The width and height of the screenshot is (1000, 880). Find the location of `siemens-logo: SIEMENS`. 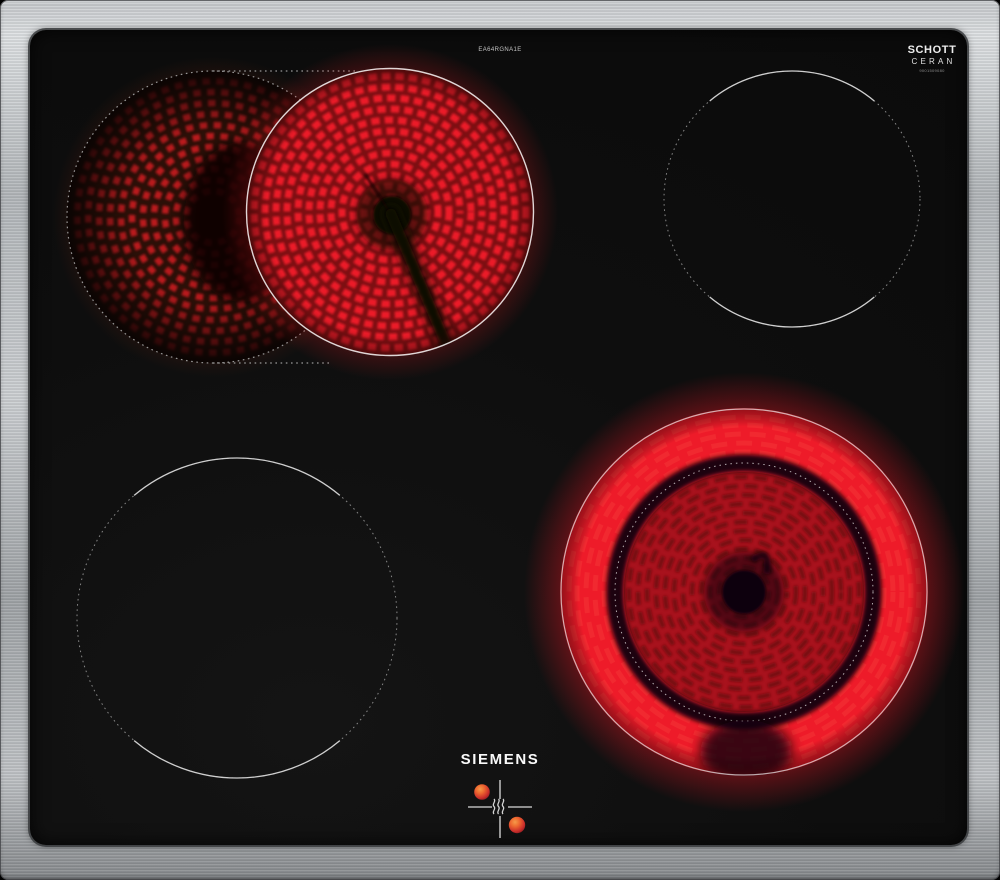

siemens-logo: SIEMENS is located at coordinates (500, 759).